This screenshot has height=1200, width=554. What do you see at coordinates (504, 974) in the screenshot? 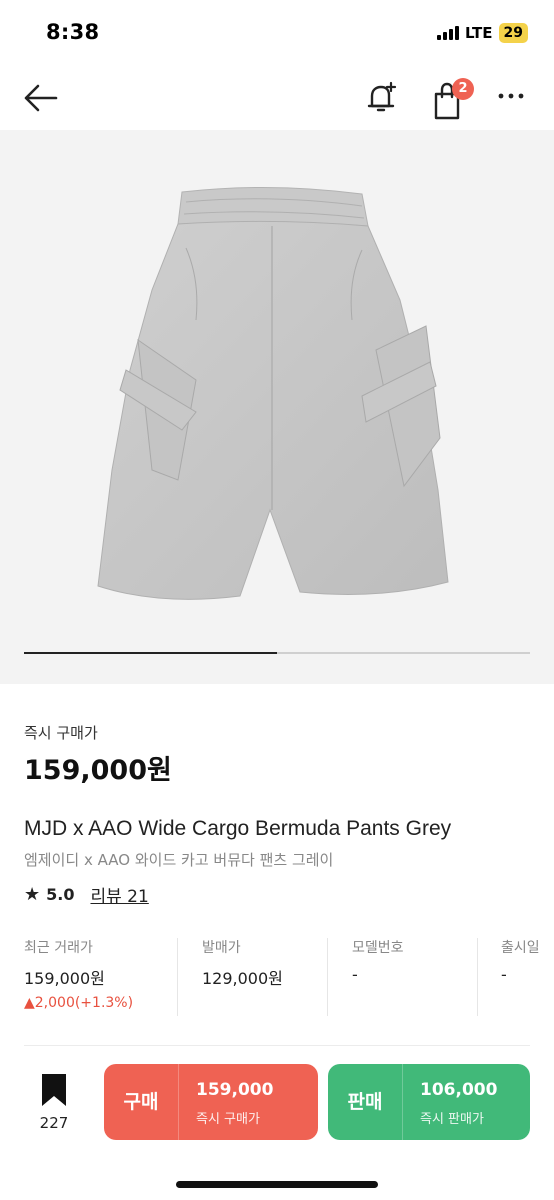
I see `release-date-value: -` at bounding box center [504, 974].